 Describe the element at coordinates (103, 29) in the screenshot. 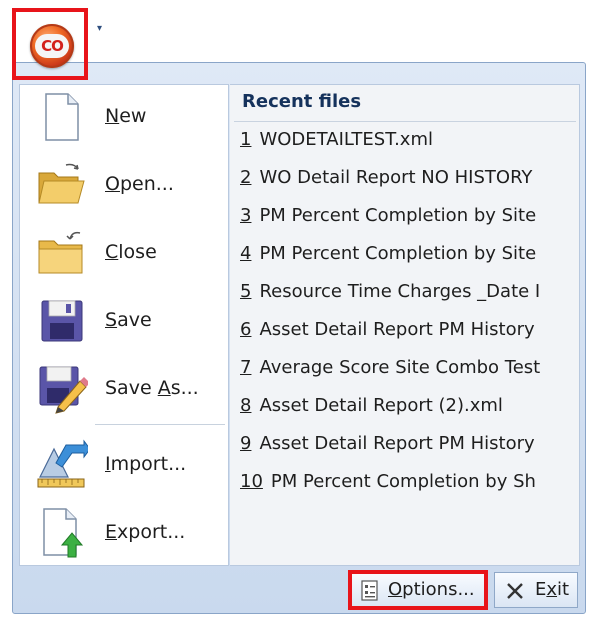

I see `quick-access-dropdown-icon: ▾` at that location.